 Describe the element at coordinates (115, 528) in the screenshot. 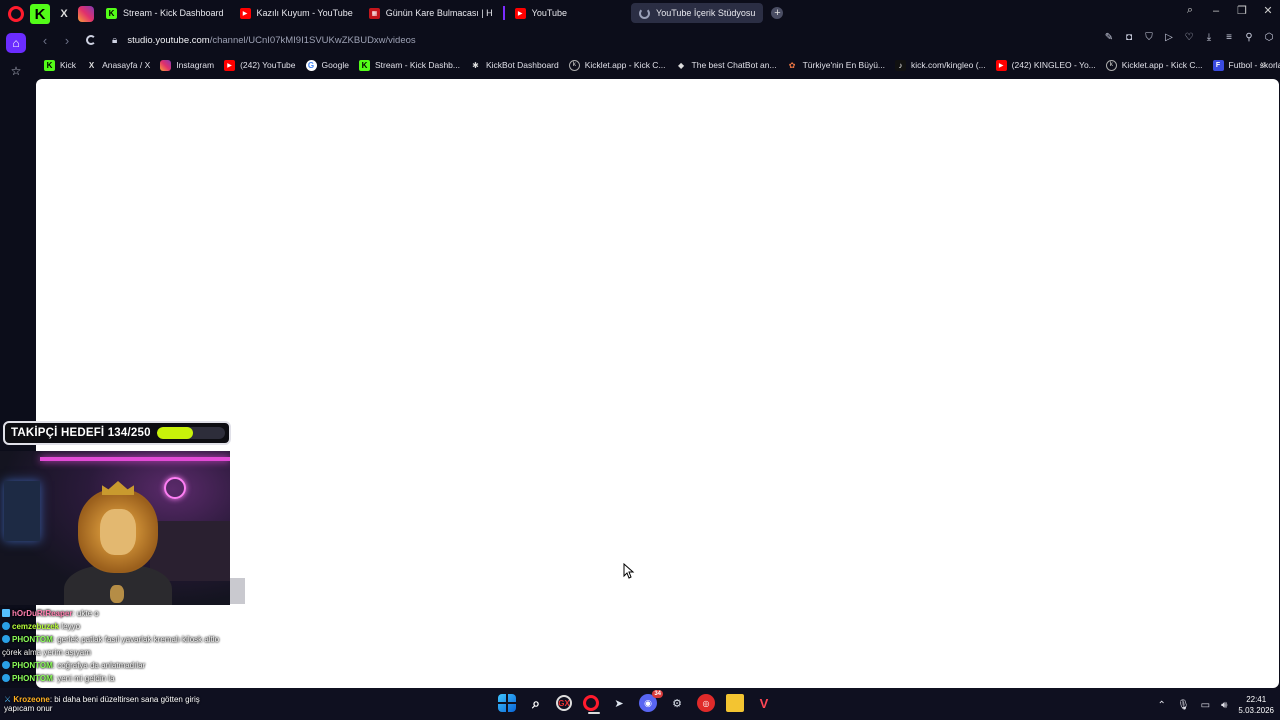

I see `webcam-feed` at that location.